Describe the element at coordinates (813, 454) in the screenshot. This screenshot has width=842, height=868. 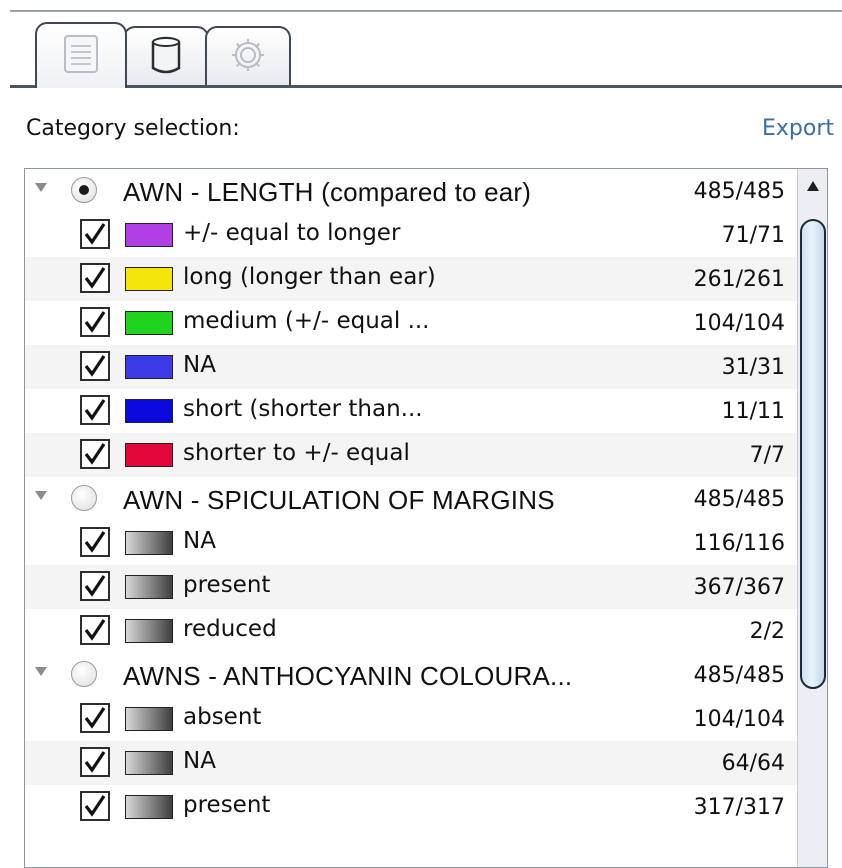
I see `scroll-thumb` at that location.